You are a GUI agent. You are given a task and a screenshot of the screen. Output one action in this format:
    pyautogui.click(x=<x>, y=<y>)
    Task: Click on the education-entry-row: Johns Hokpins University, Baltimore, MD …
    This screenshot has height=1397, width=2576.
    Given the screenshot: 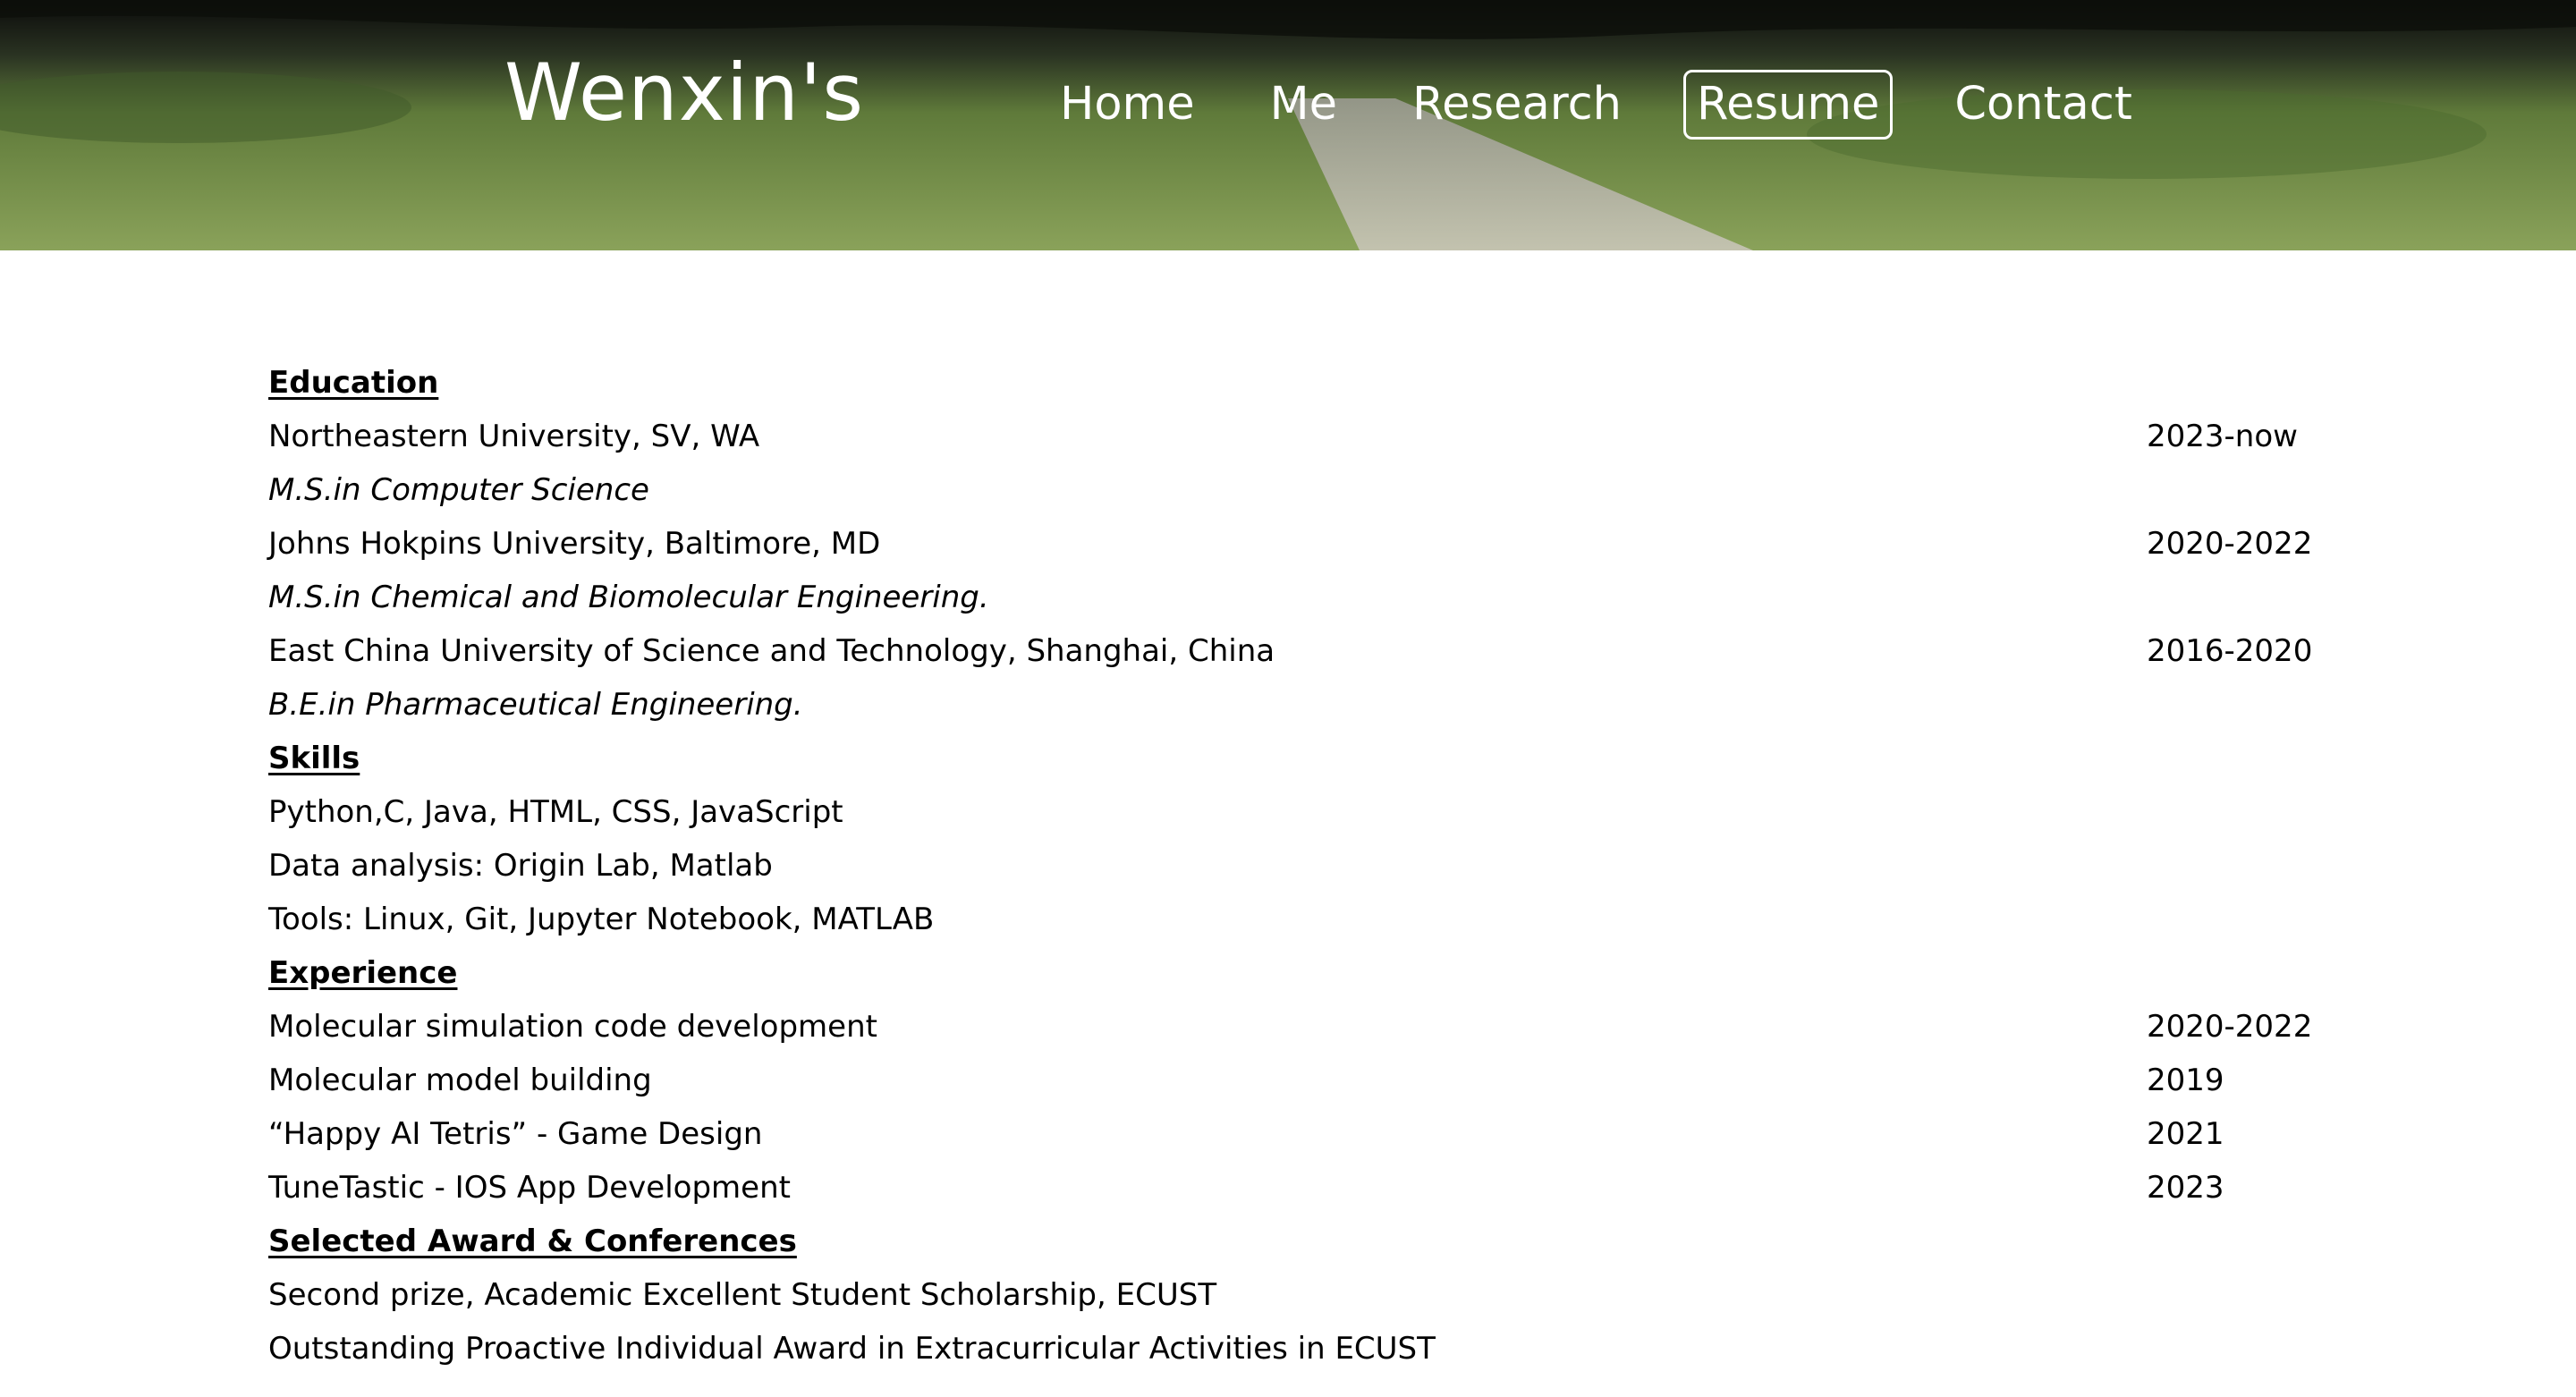 What is the action you would take?
    pyautogui.click(x=1292, y=544)
    